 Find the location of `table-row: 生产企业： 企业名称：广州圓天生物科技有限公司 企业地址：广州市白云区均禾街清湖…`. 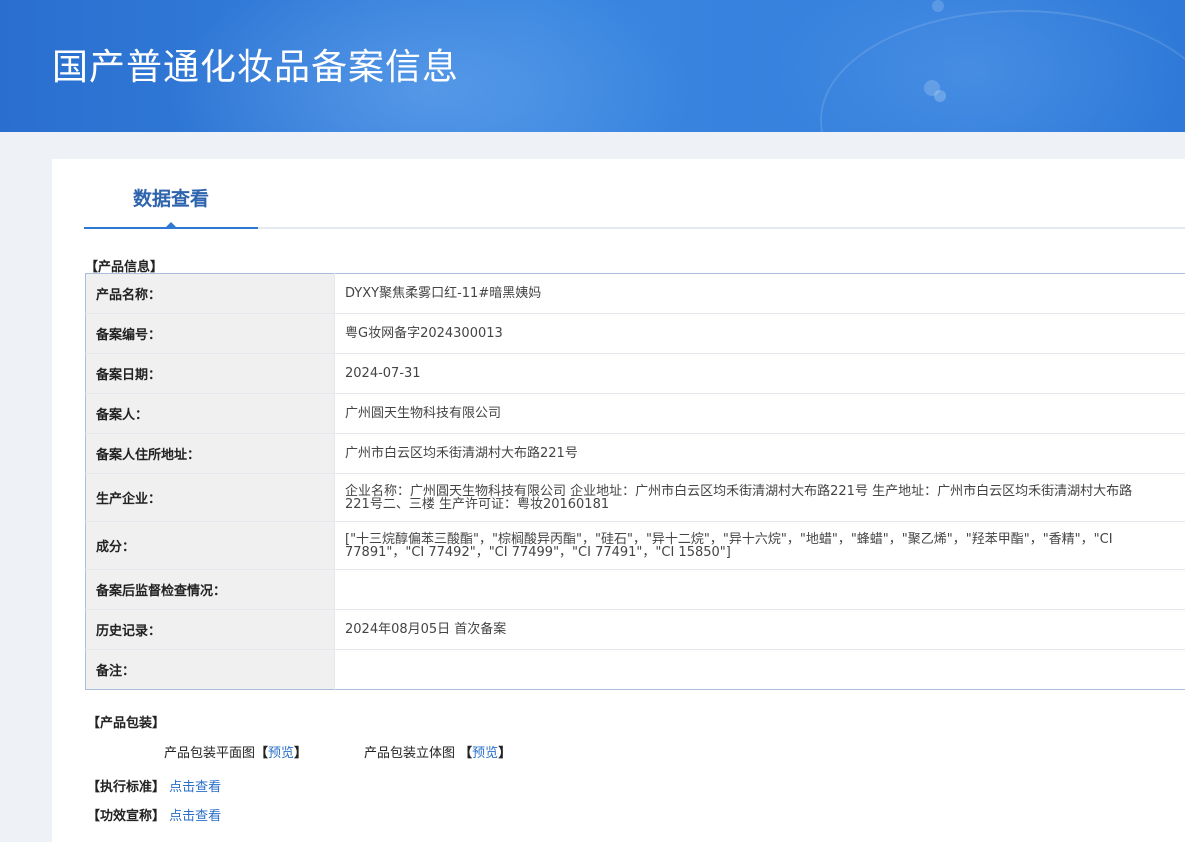

table-row: 生产企业： 企业名称：广州圓天生物科技有限公司 企业地址：广州市白云区均禾街清湖… is located at coordinates (635, 497).